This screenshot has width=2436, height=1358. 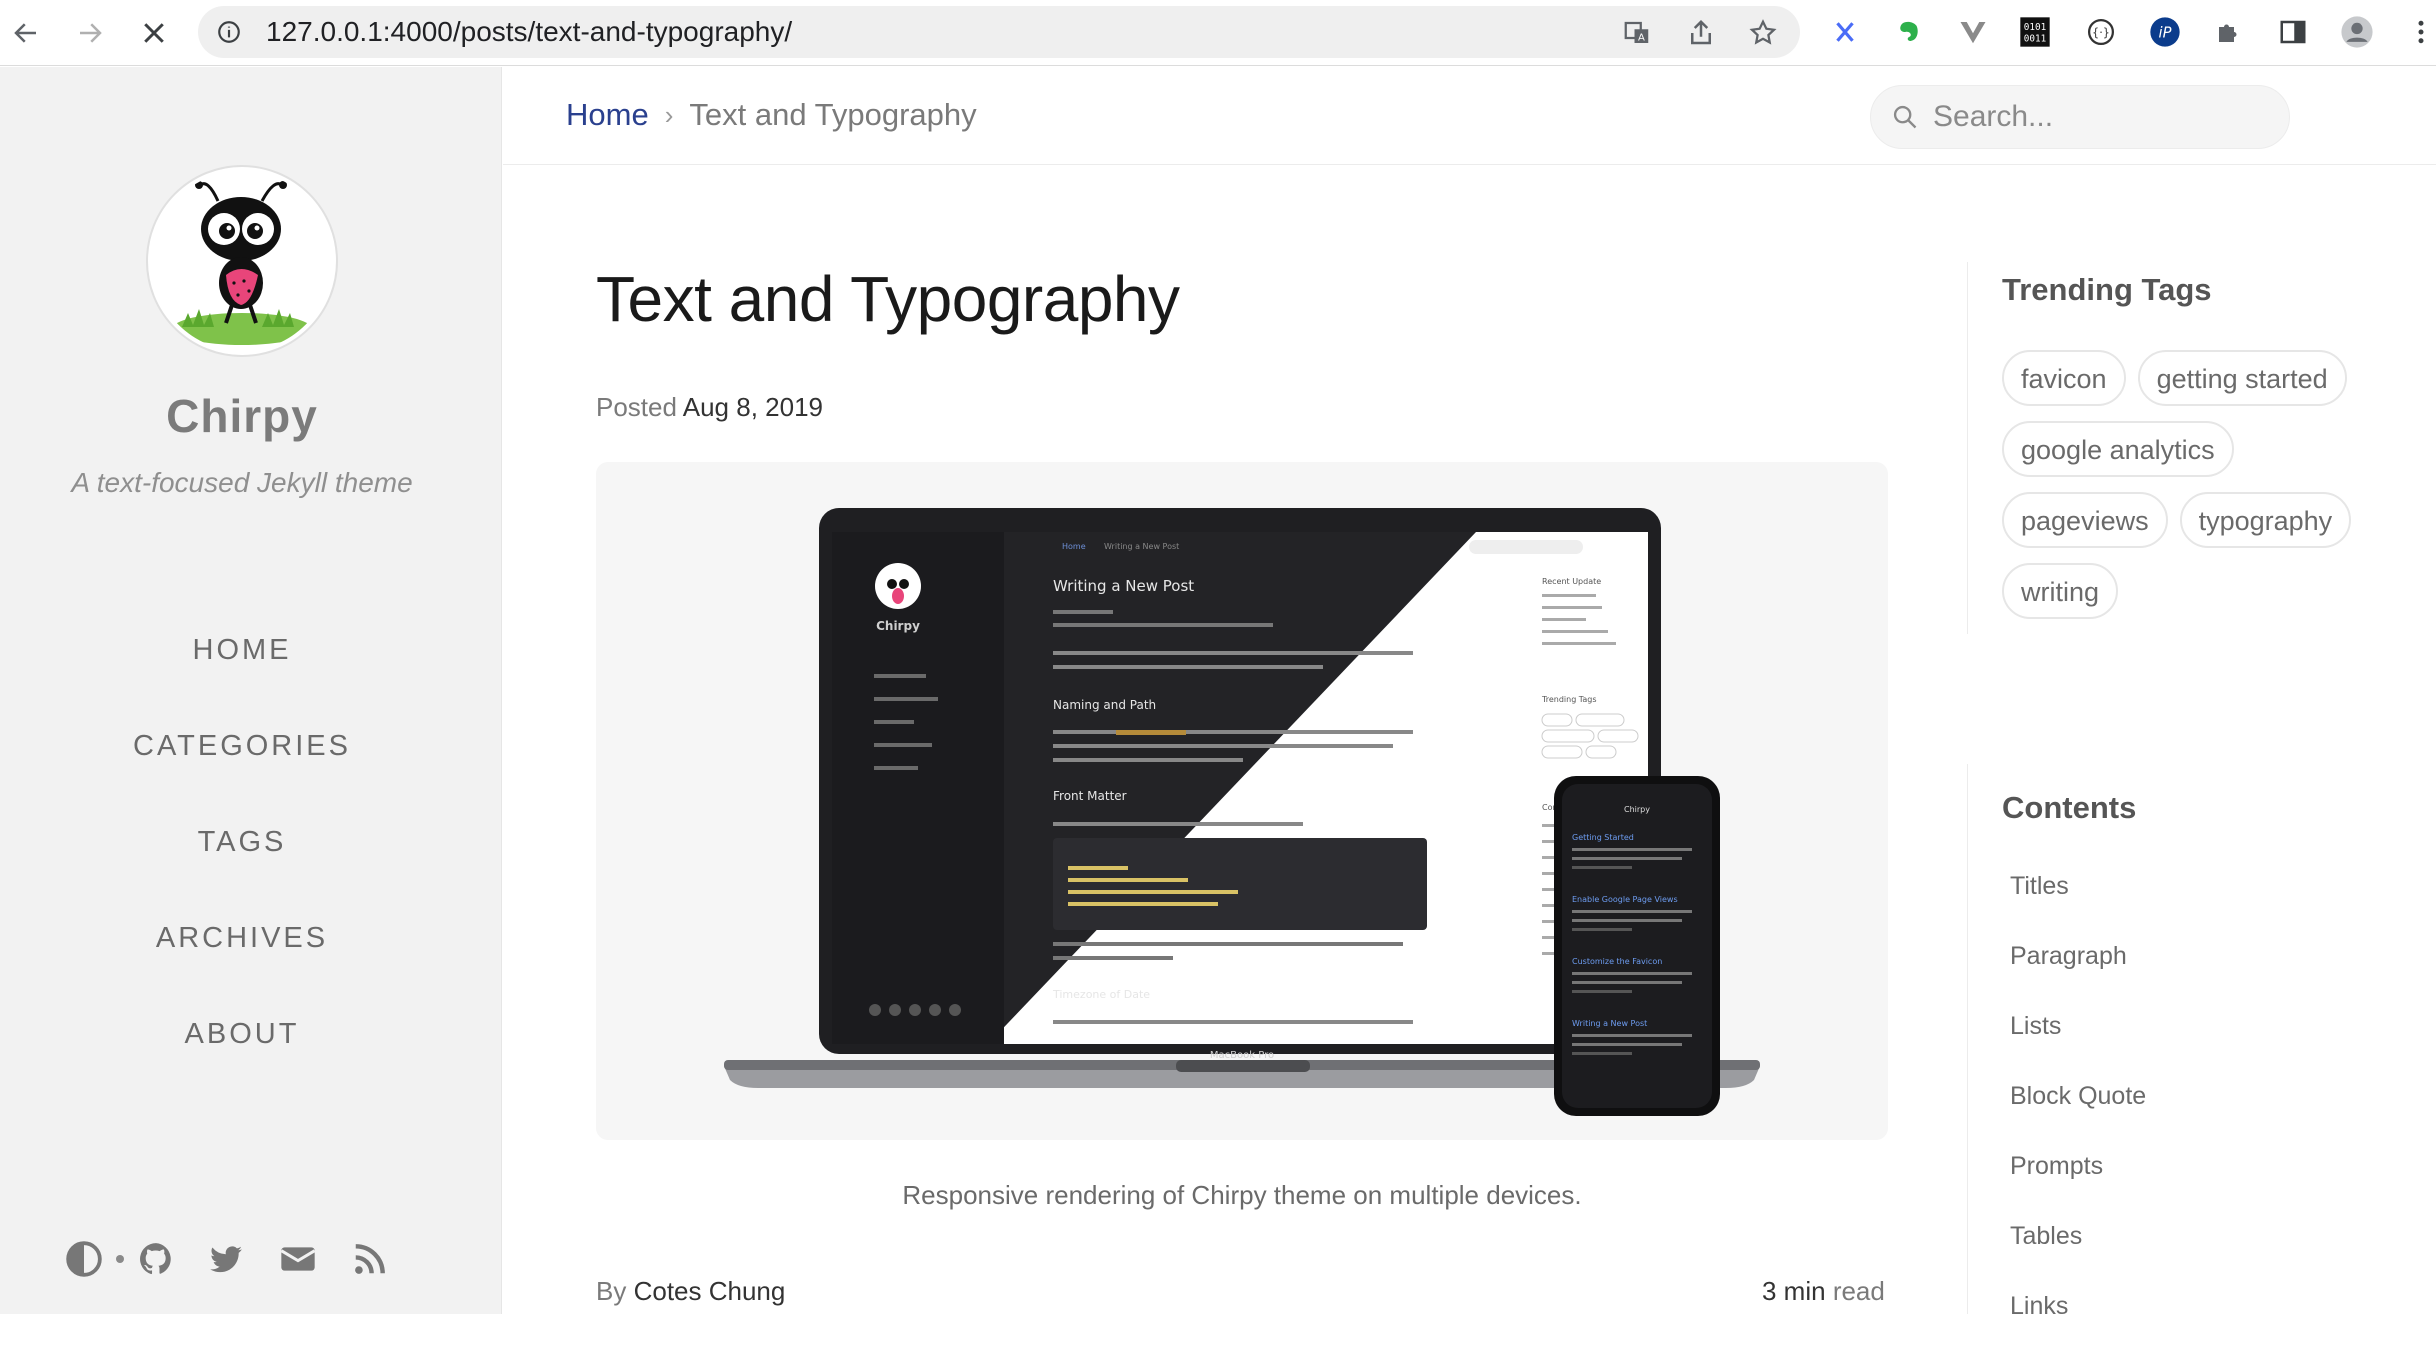 I want to click on breadcrumb: Home › Text and Typography, so click(x=771, y=115).